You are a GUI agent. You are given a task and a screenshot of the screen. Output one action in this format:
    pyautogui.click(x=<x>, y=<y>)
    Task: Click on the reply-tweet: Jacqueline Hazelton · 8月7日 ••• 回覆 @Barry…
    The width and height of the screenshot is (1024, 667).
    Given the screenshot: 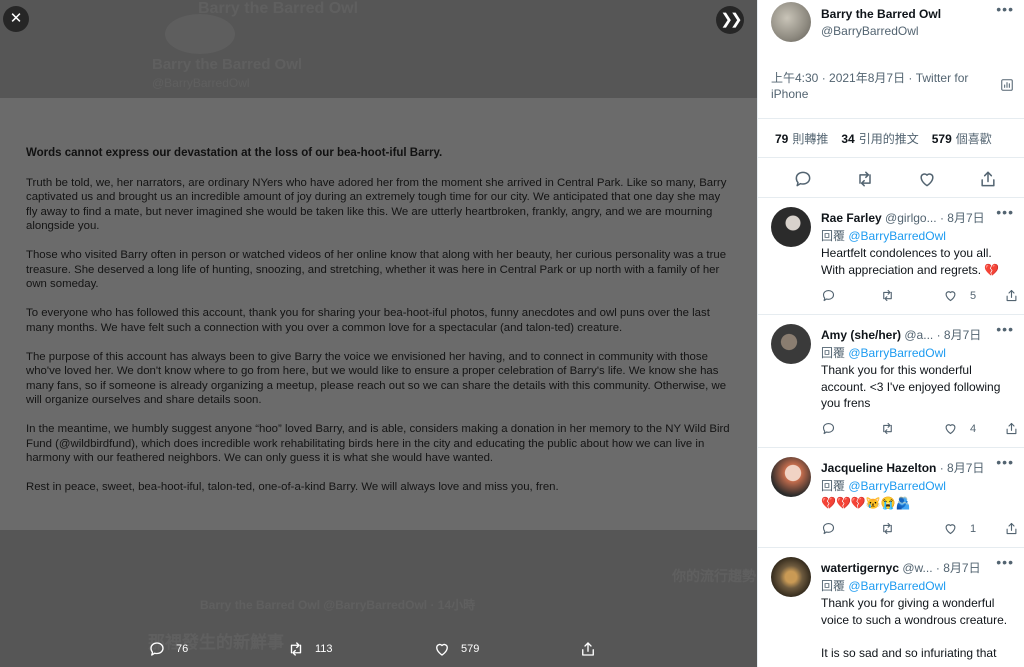 What is the action you would take?
    pyautogui.click(x=891, y=498)
    